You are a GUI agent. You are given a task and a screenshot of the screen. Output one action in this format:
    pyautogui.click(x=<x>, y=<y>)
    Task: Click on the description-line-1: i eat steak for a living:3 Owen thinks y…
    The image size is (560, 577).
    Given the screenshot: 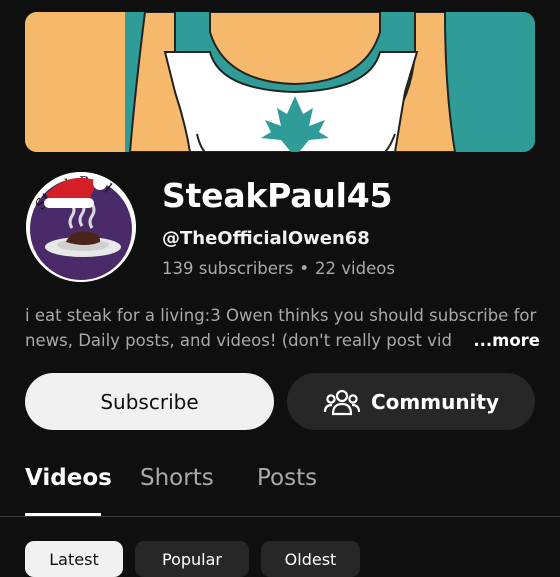 What is the action you would take?
    pyautogui.click(x=281, y=315)
    